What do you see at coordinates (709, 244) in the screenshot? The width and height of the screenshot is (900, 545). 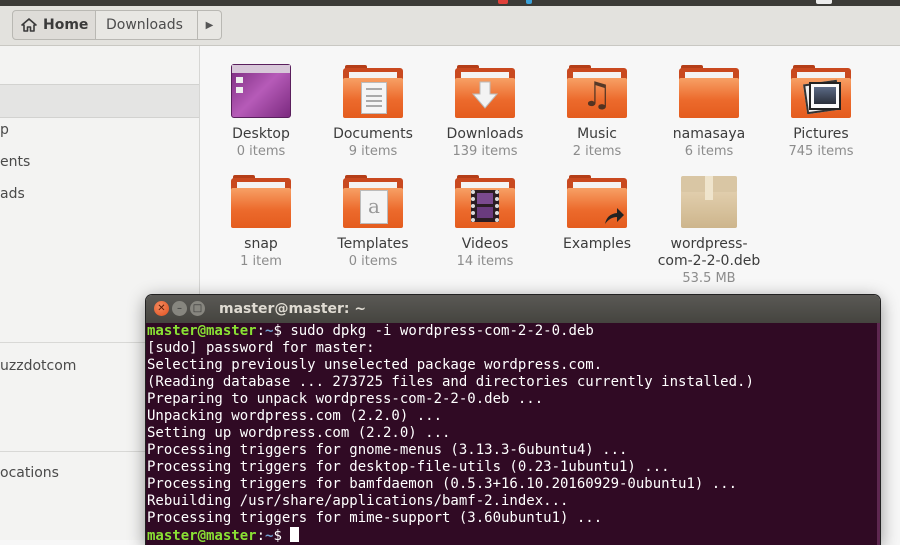 I see `file-name-line-1: wordpress-` at bounding box center [709, 244].